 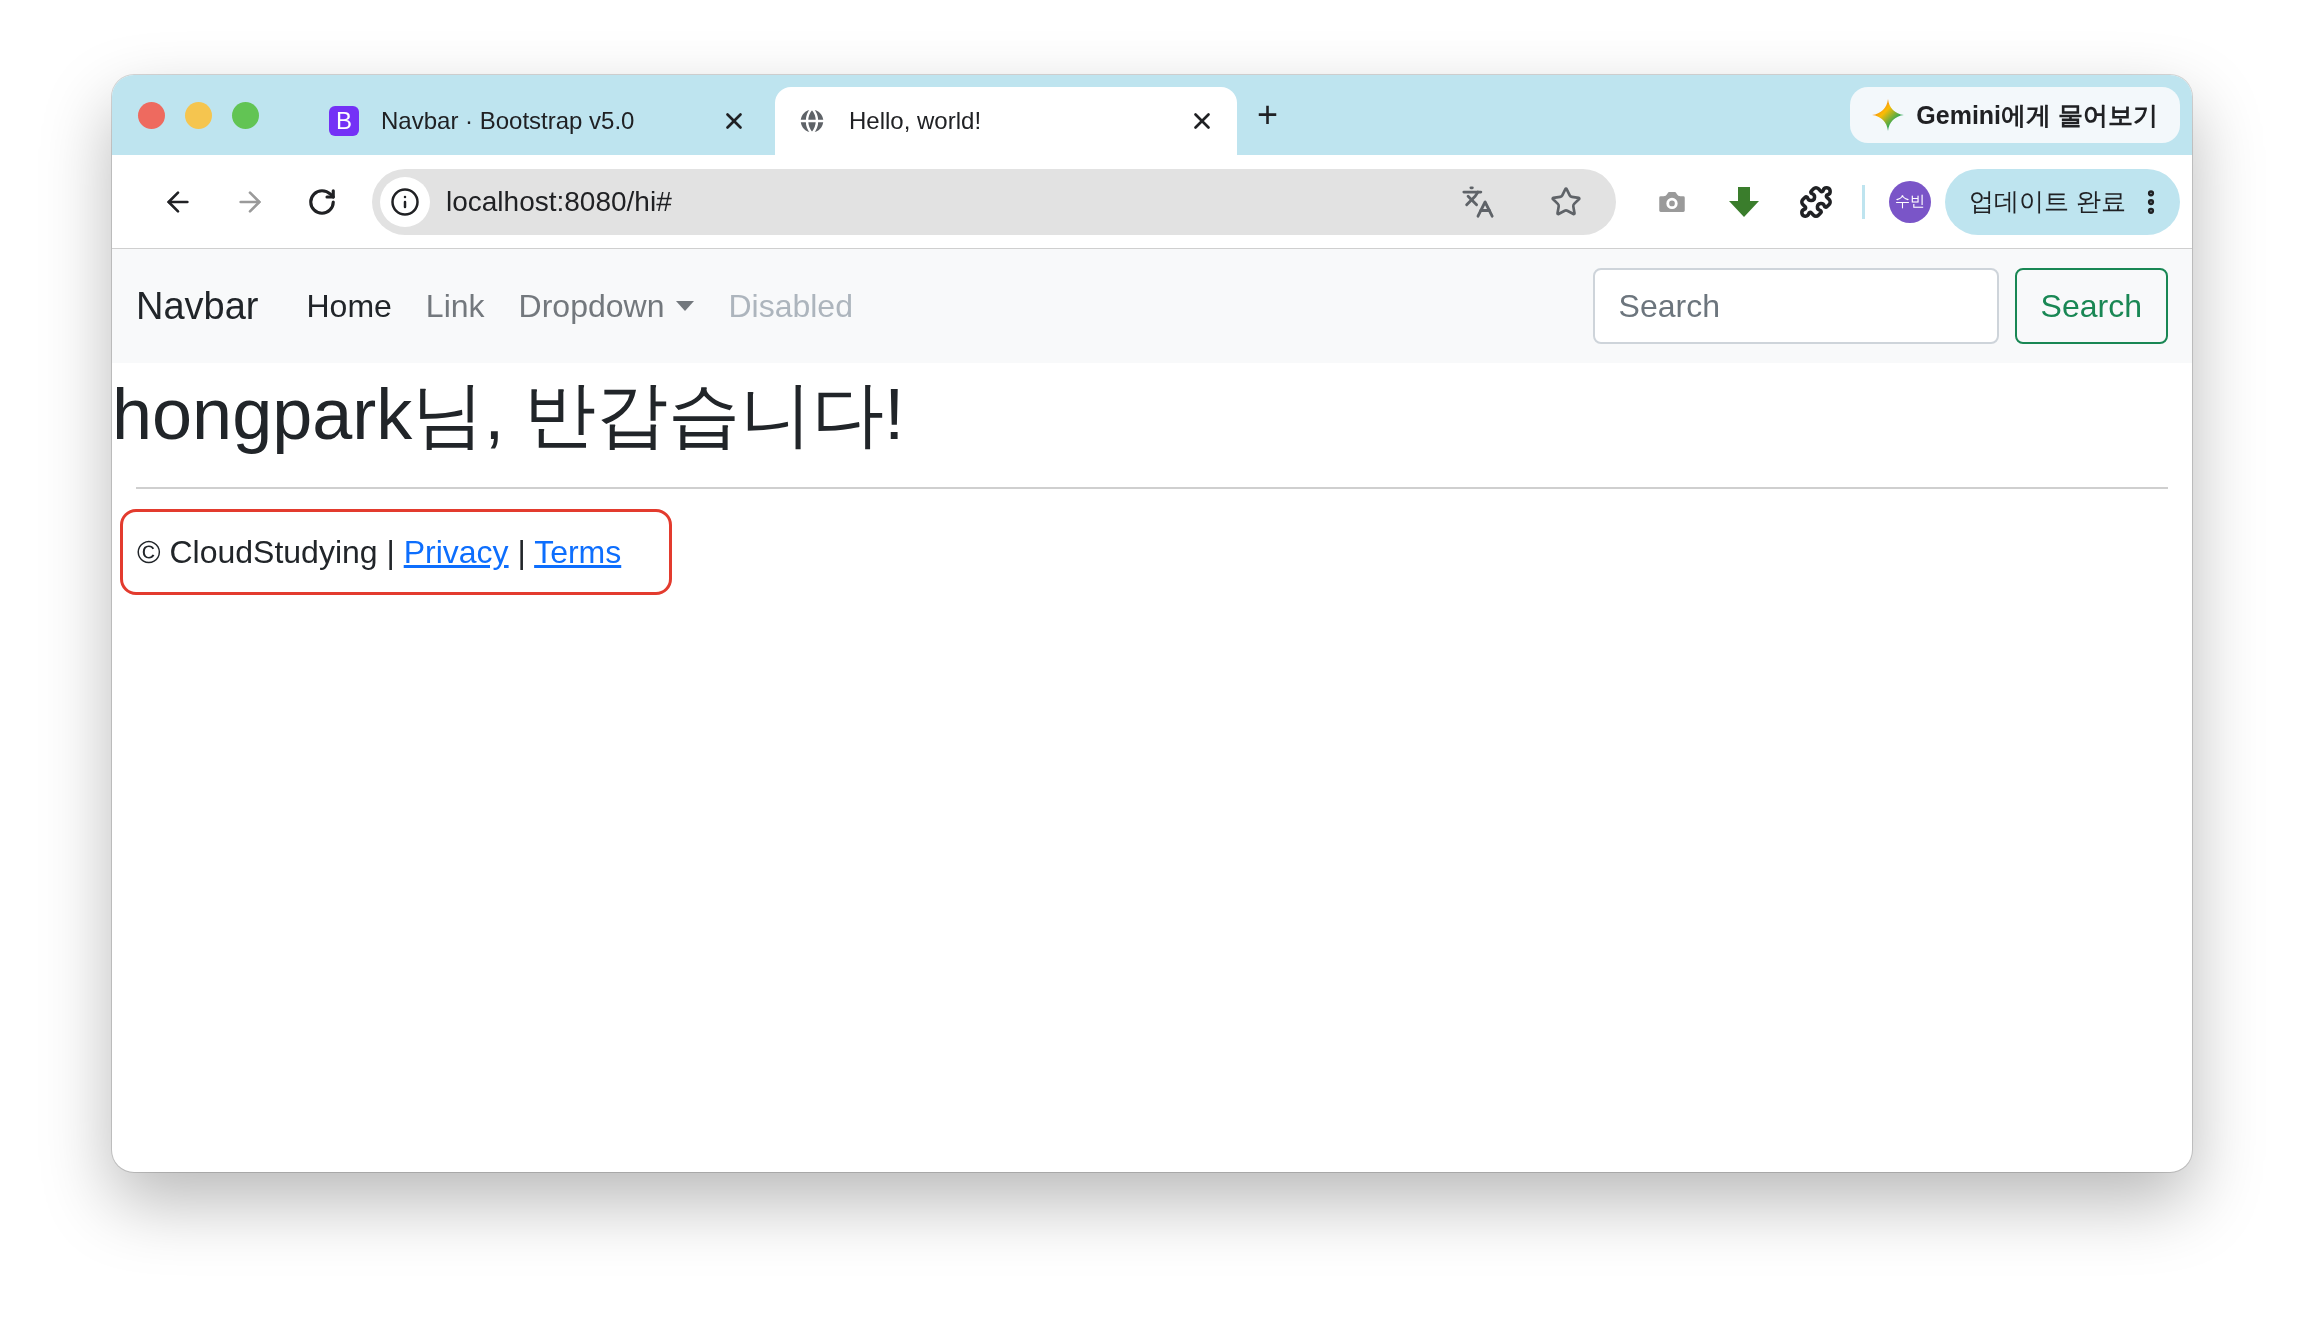 I want to click on nav-link: Dropdown, so click(x=606, y=306).